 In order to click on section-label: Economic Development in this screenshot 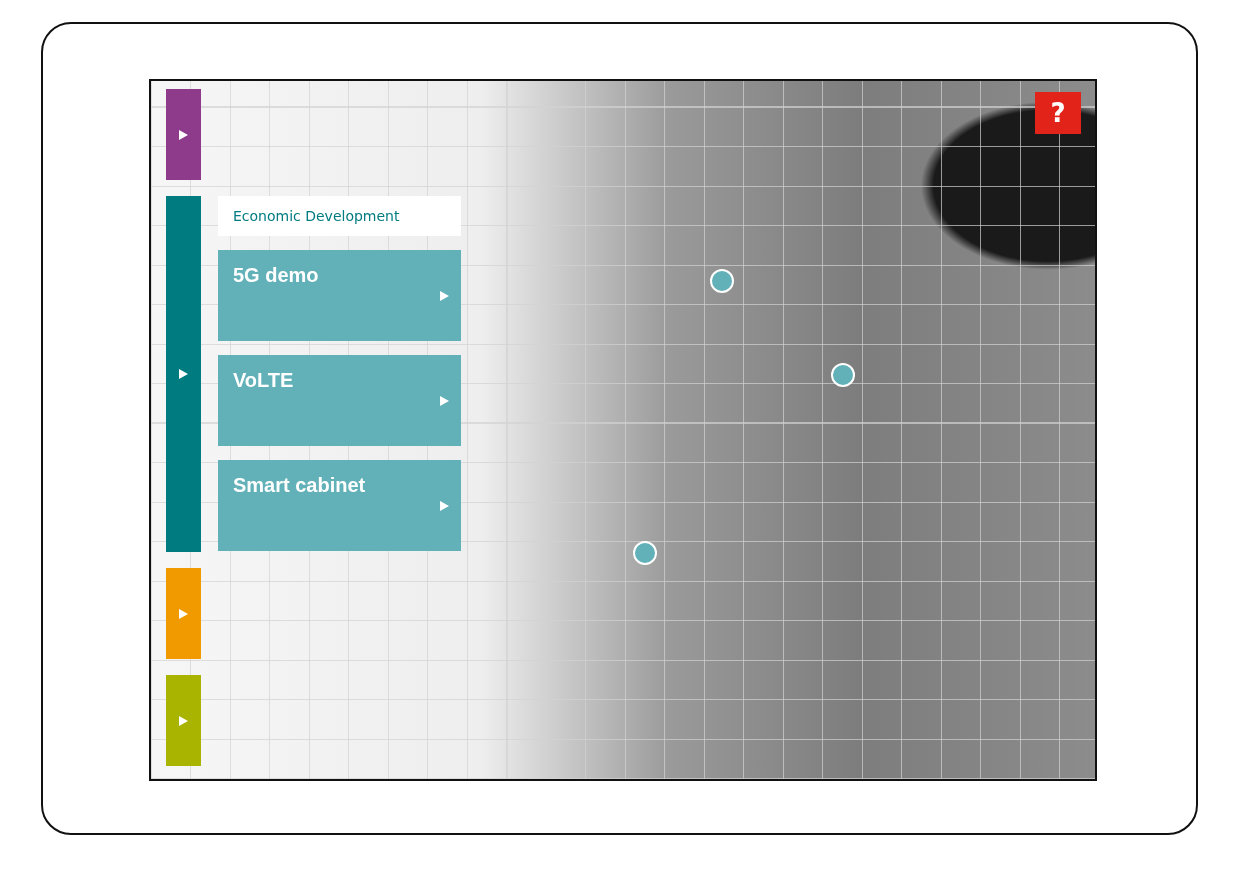, I will do `click(339, 216)`.